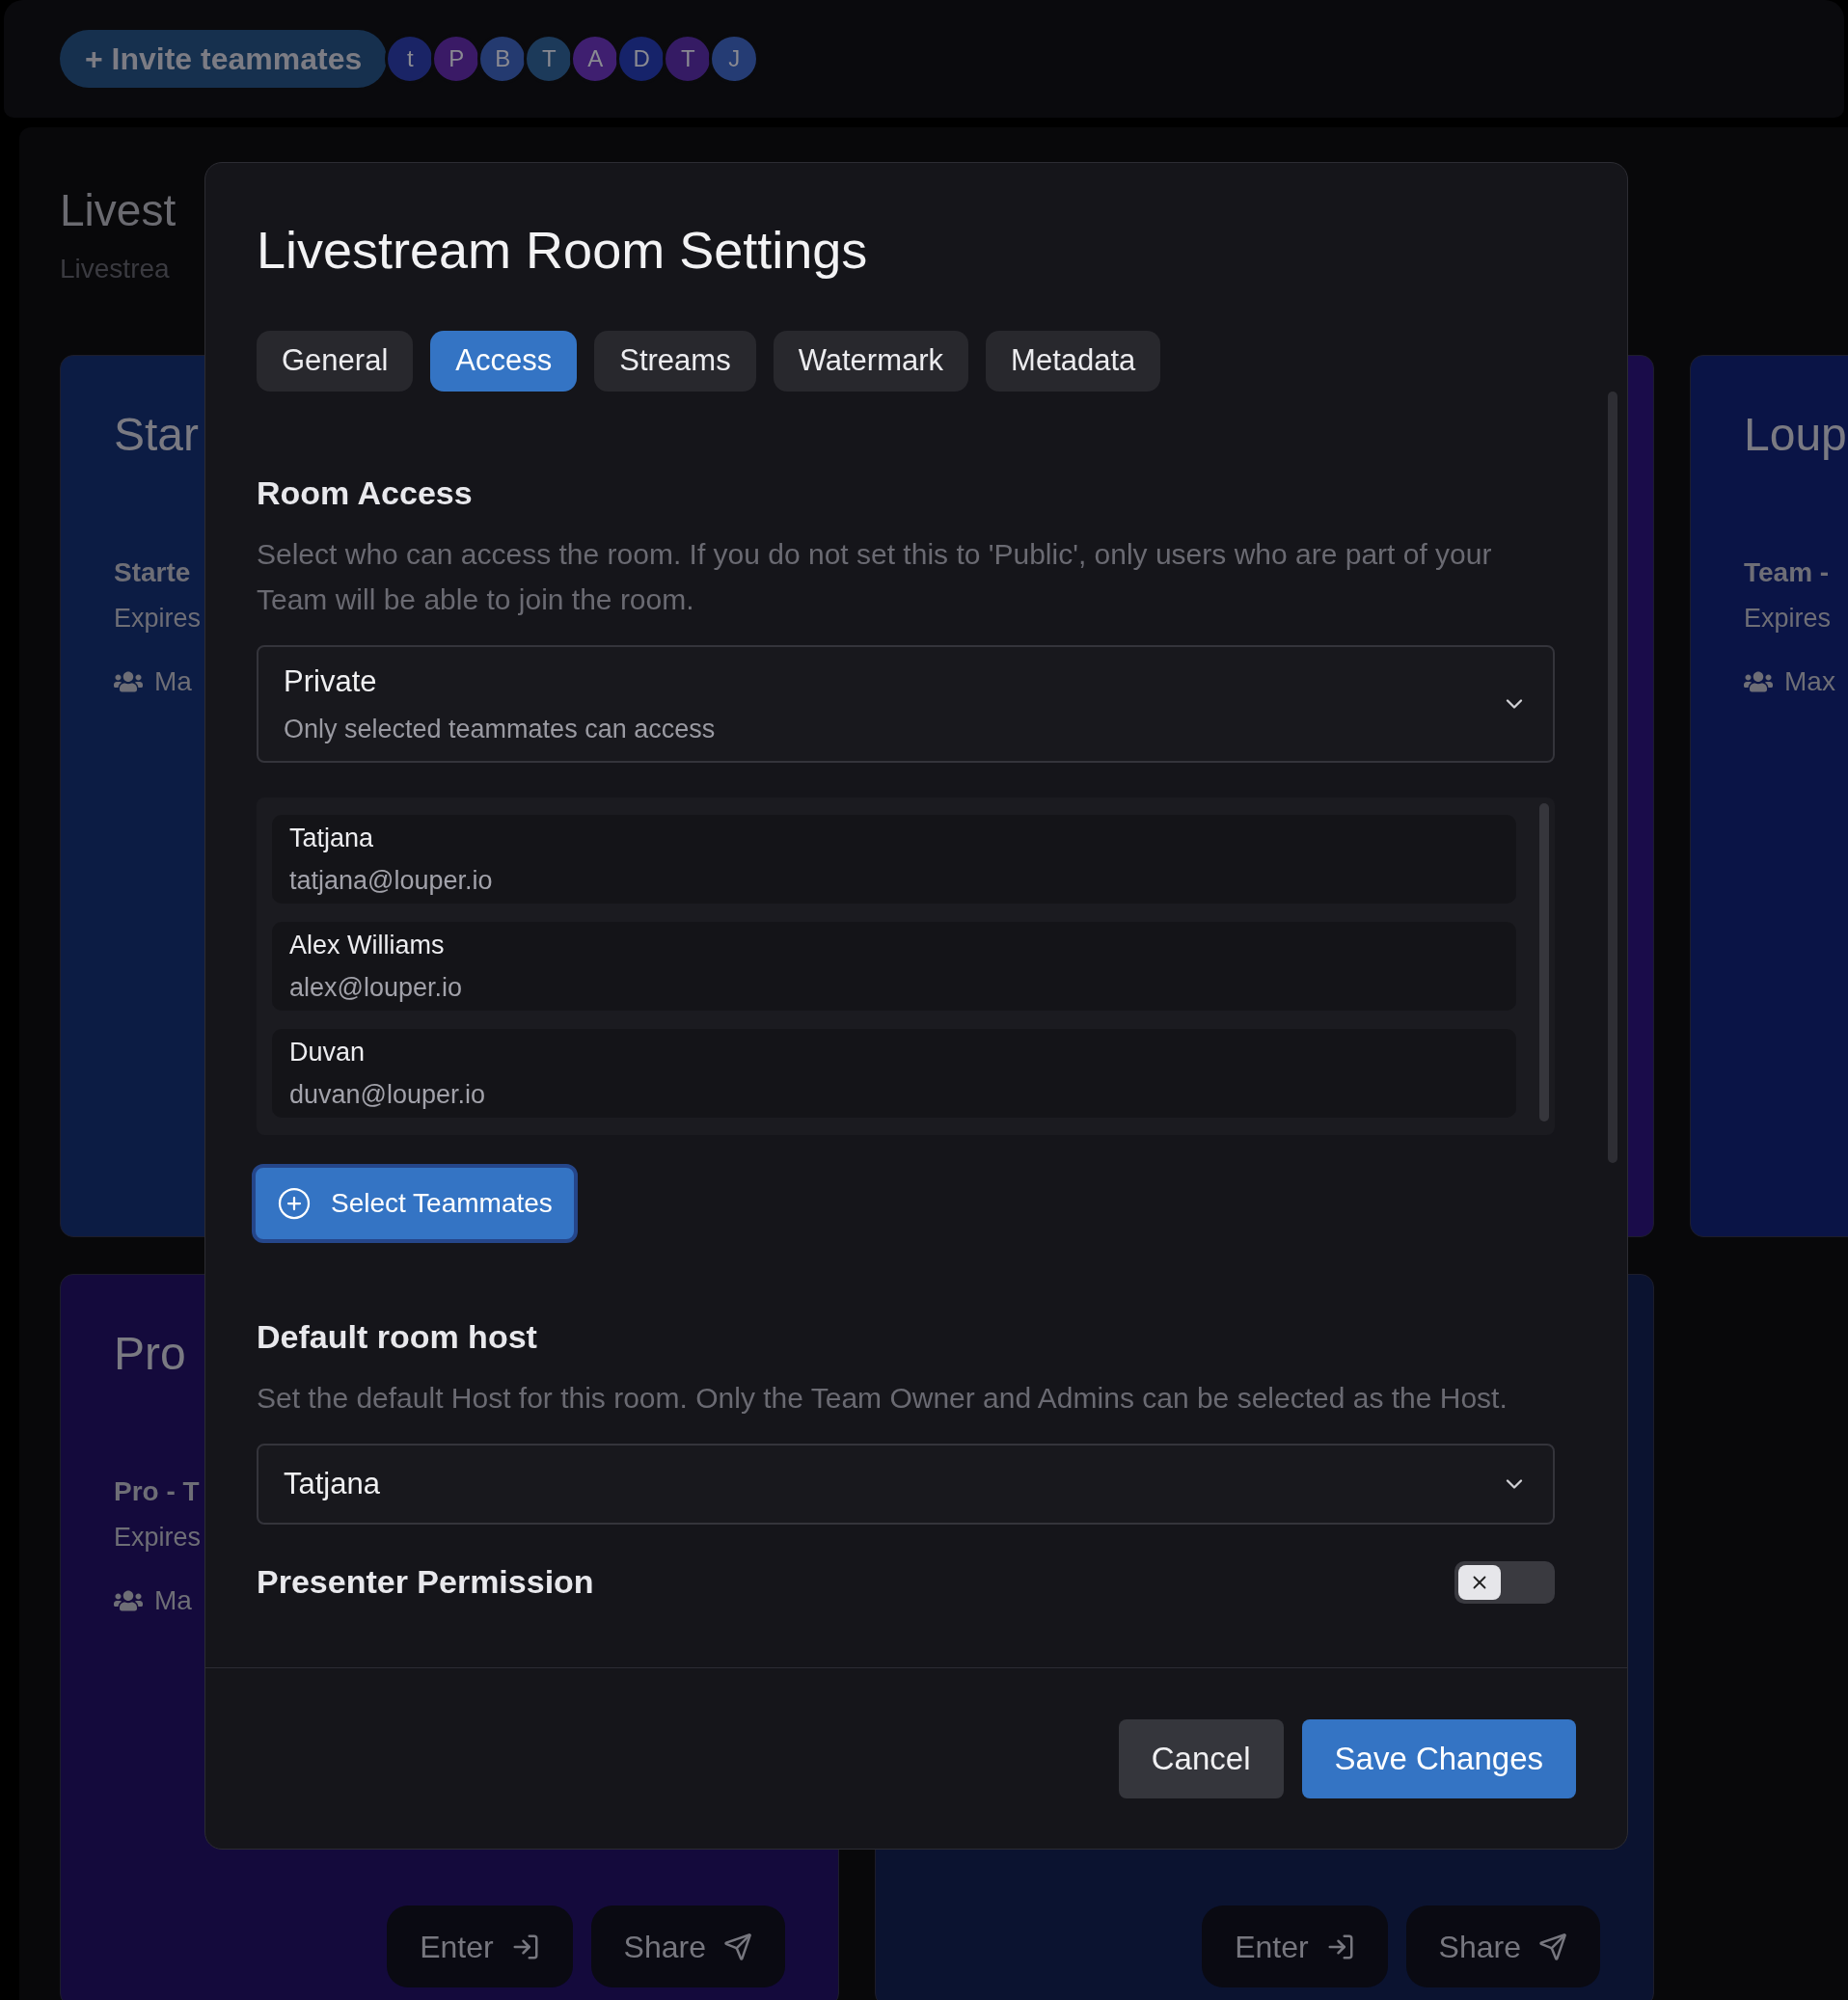 The image size is (1848, 2000). What do you see at coordinates (1787, 572) in the screenshot?
I see `plan-name: Team -` at bounding box center [1787, 572].